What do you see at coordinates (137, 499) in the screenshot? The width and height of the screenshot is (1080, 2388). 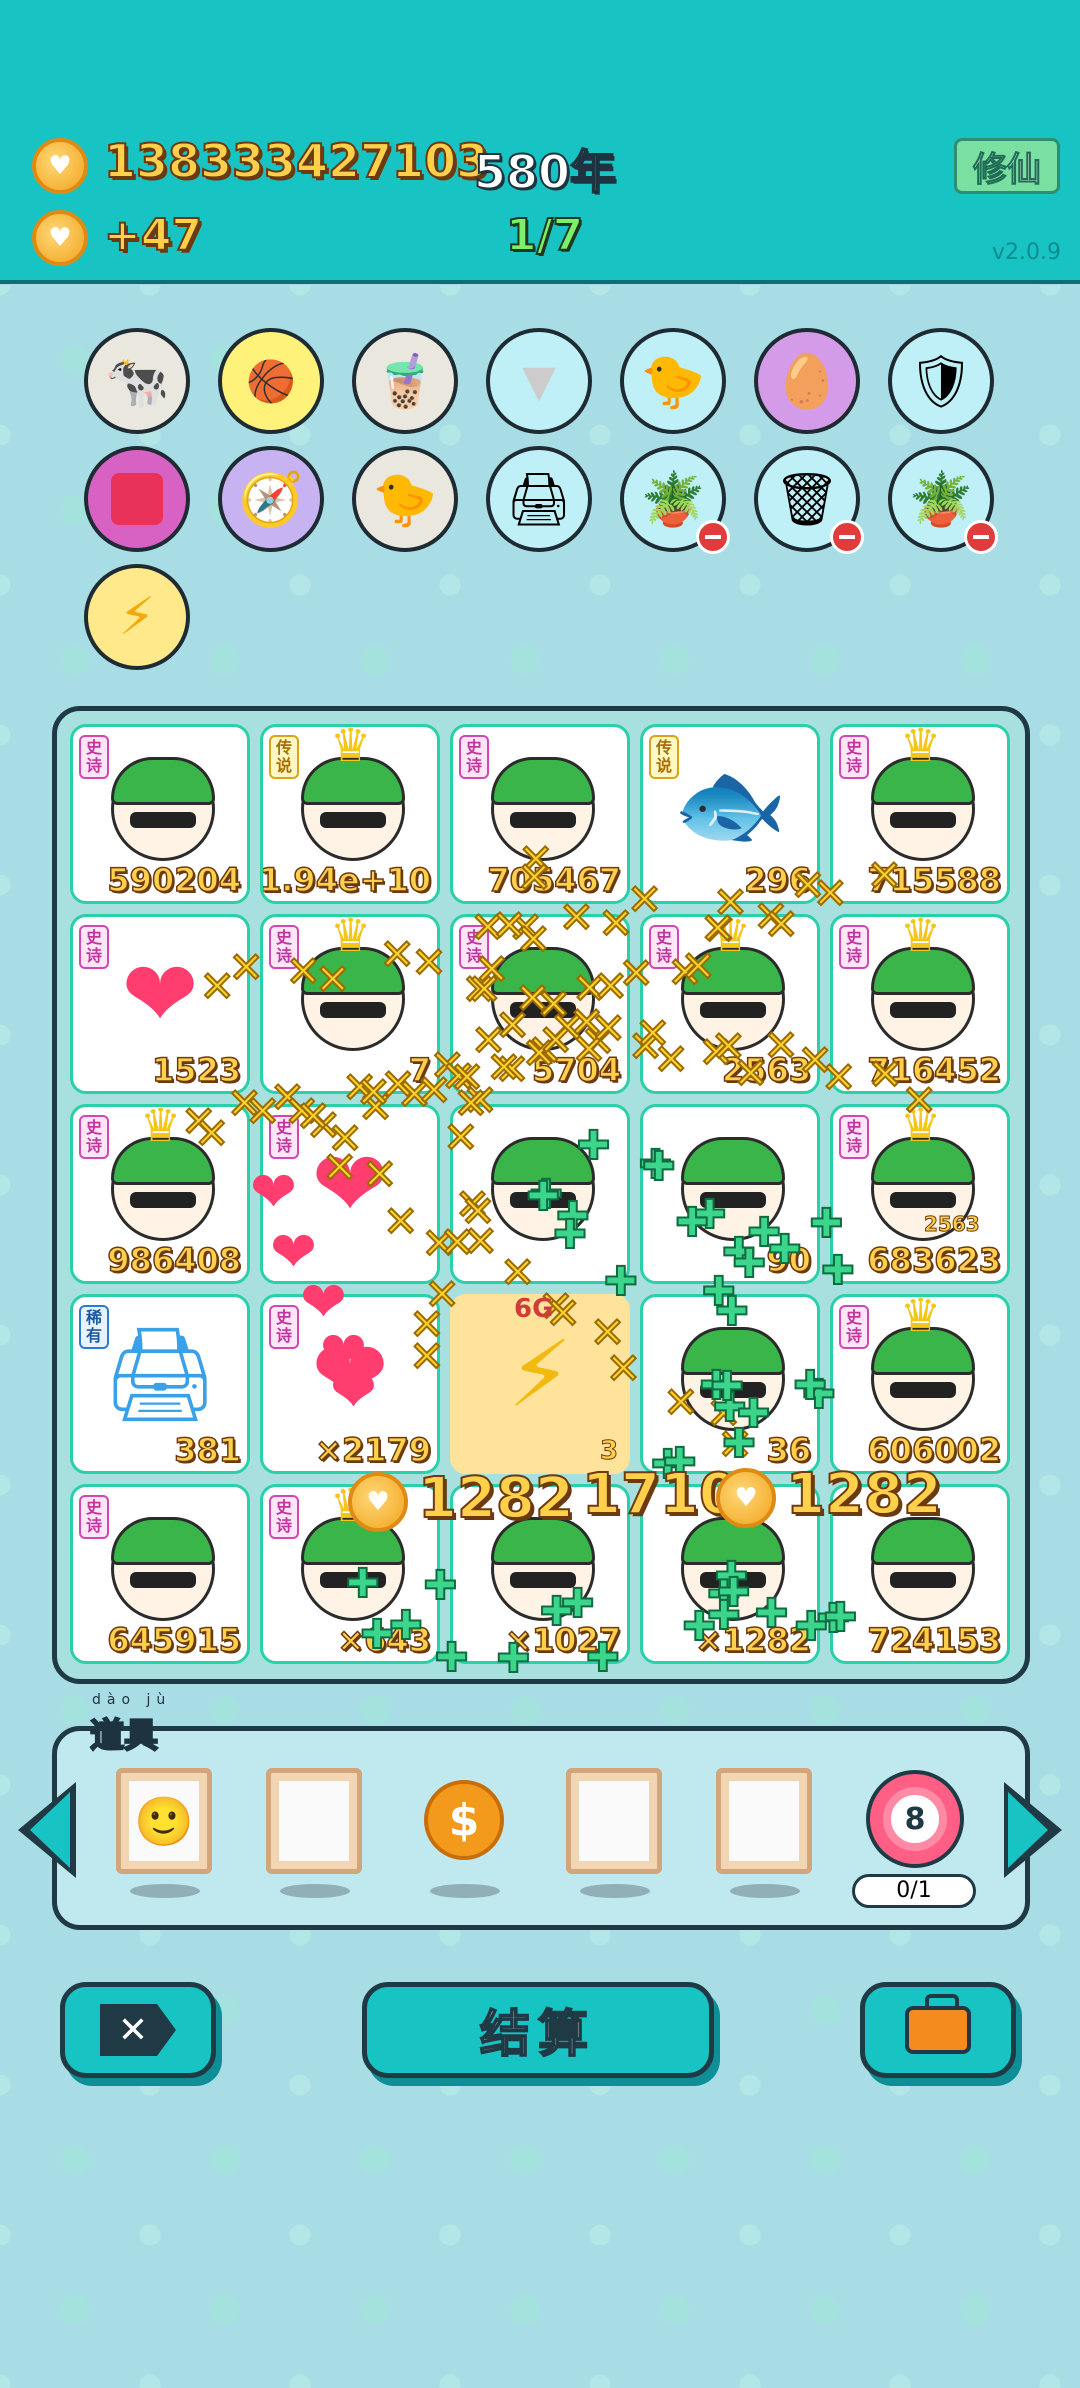 I see `relic-red-bag` at bounding box center [137, 499].